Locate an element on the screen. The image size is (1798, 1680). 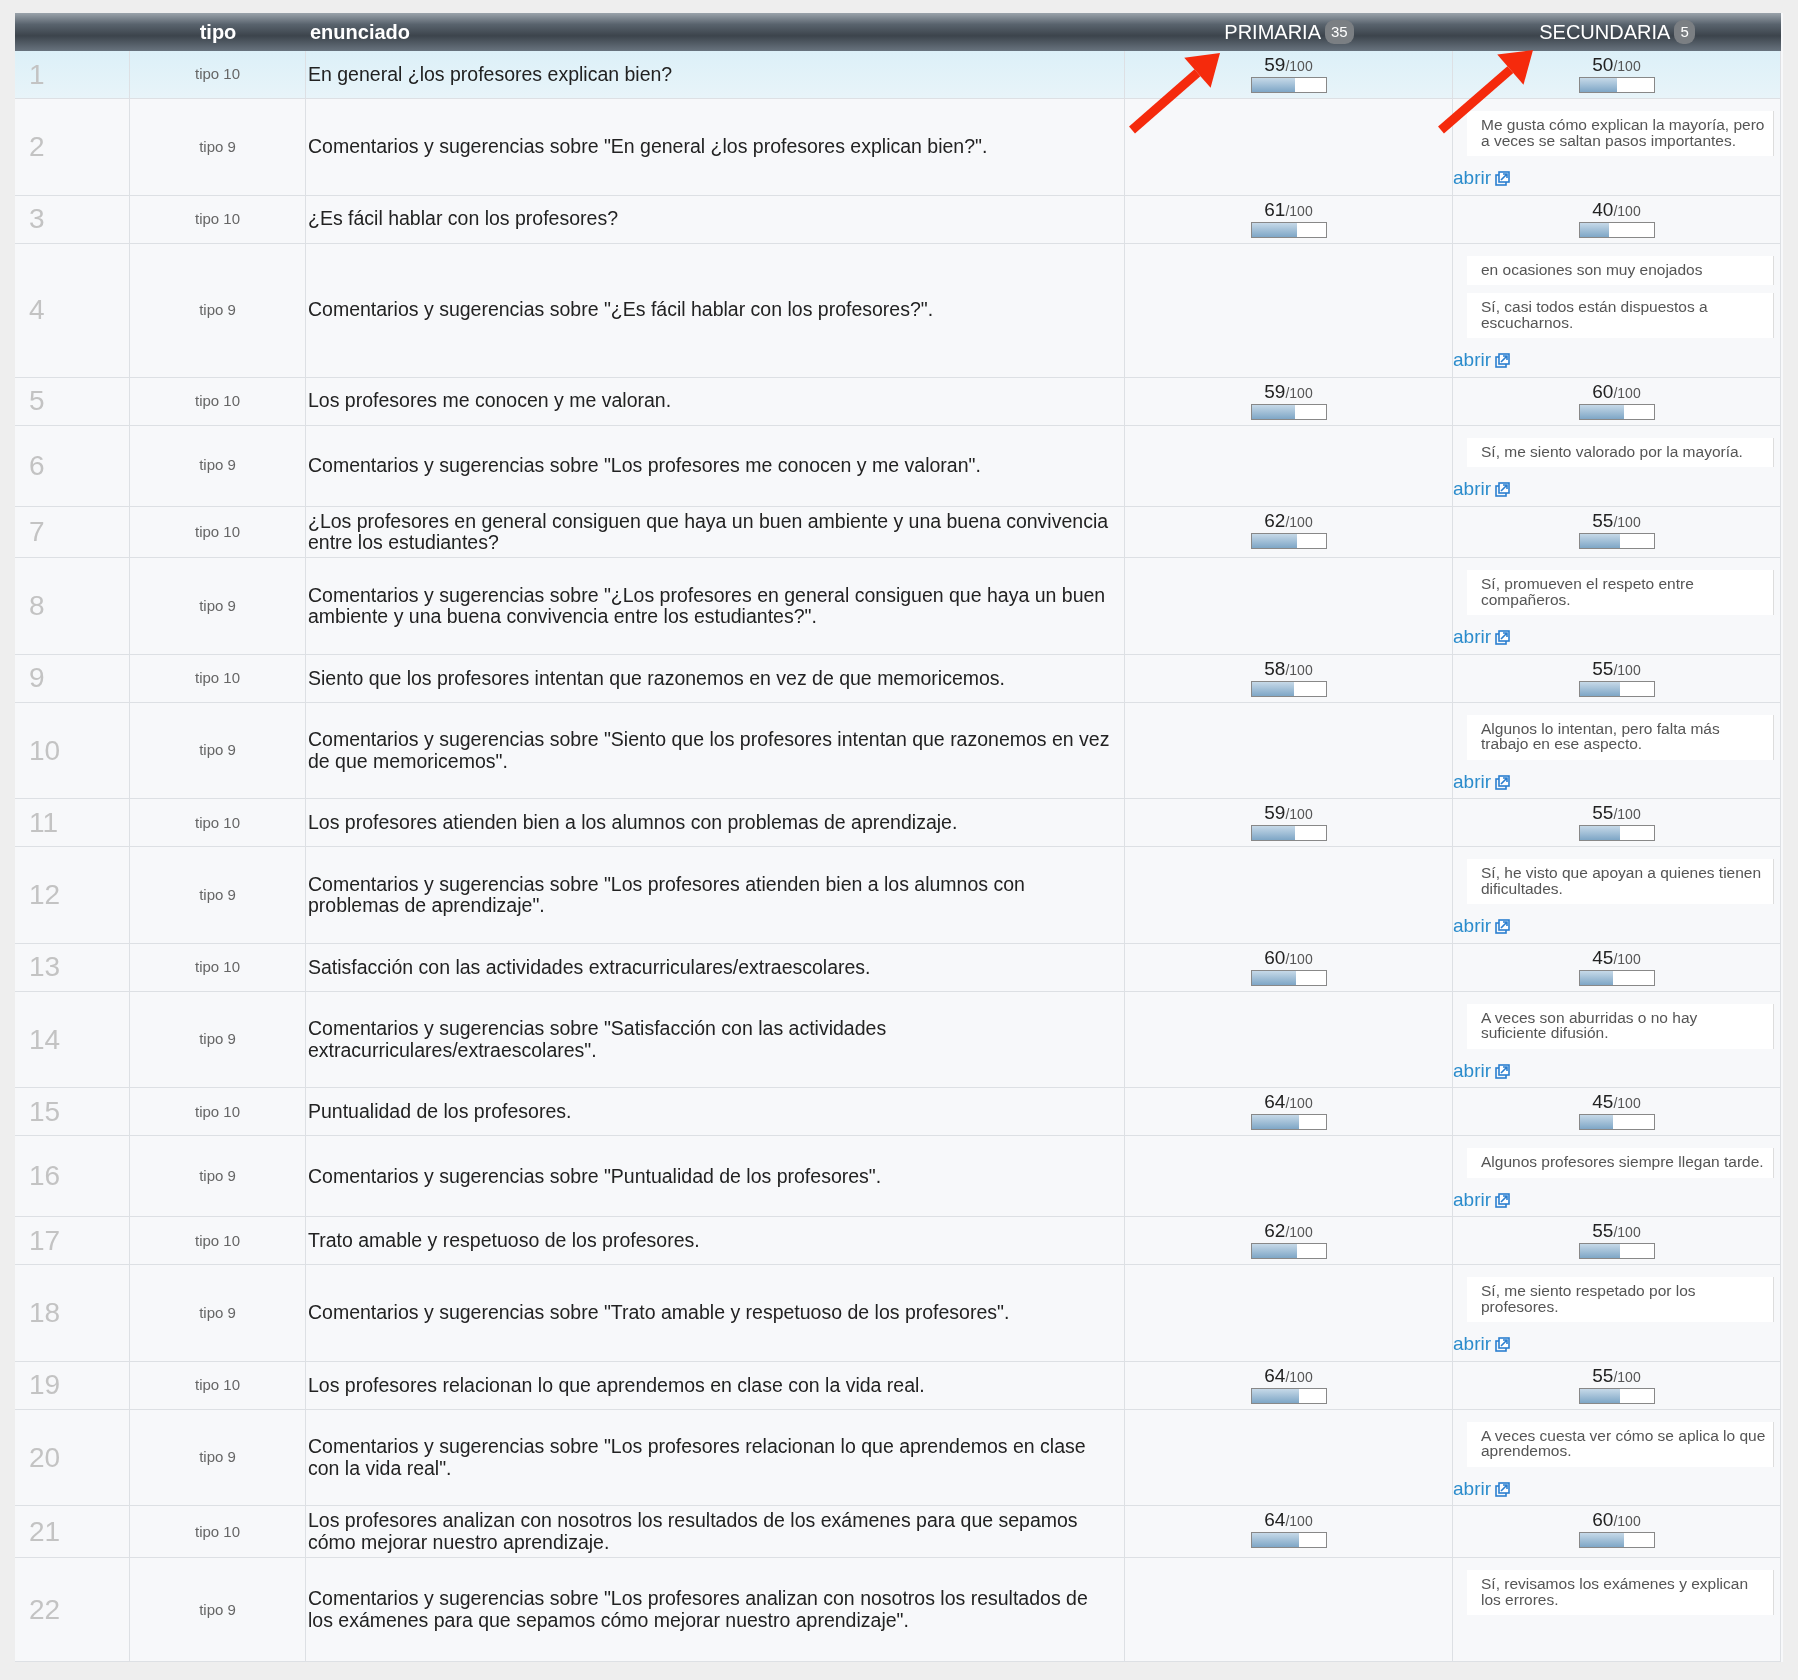
column-header: PRIMARIA is located at coordinates (1272, 32).